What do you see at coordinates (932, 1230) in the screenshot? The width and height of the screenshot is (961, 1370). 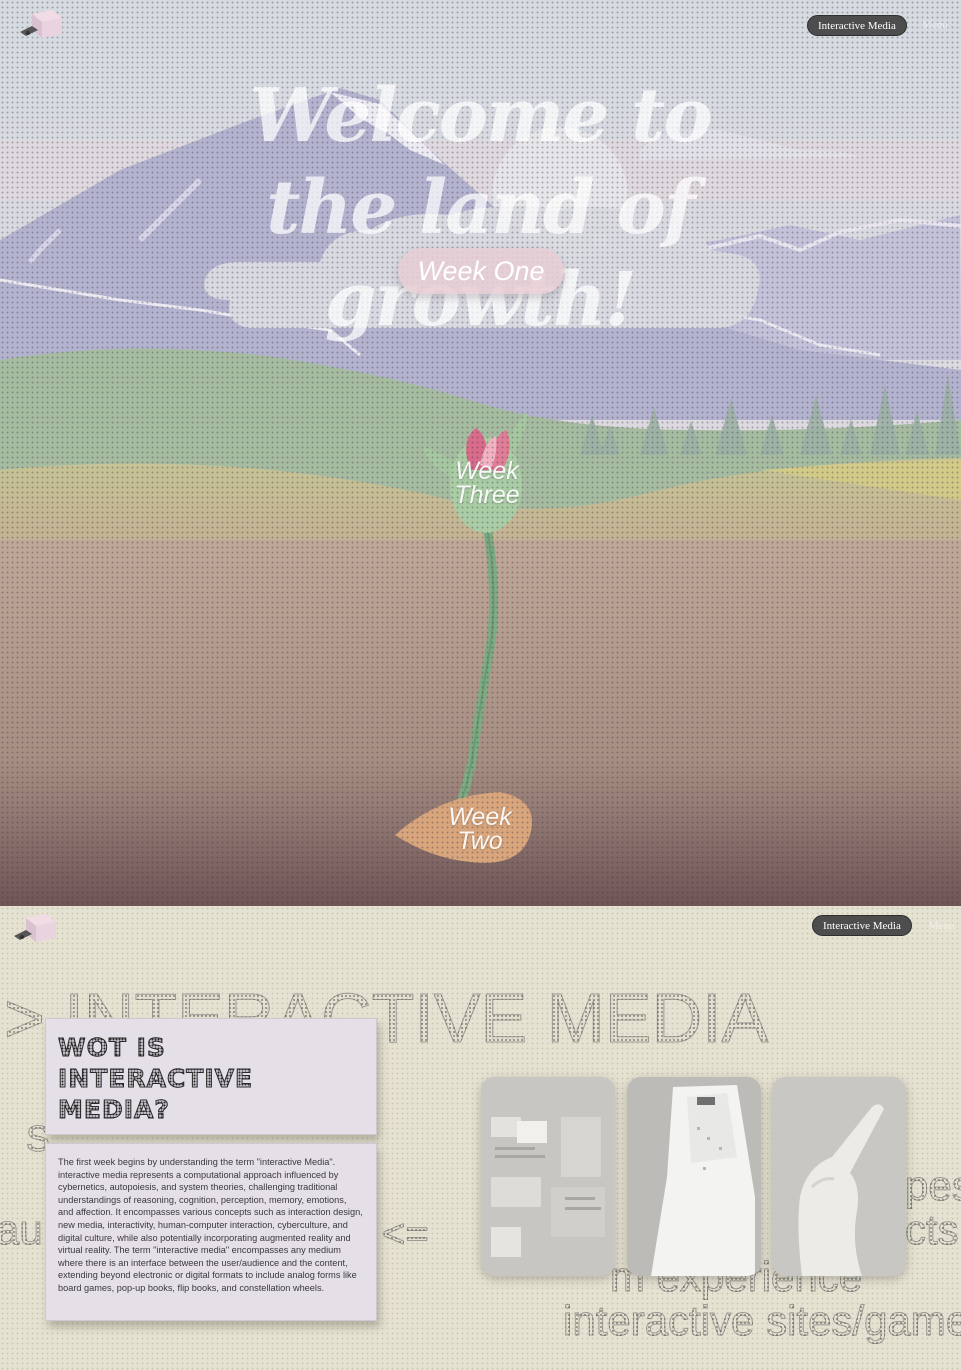 I see `bg-word: cts` at bounding box center [932, 1230].